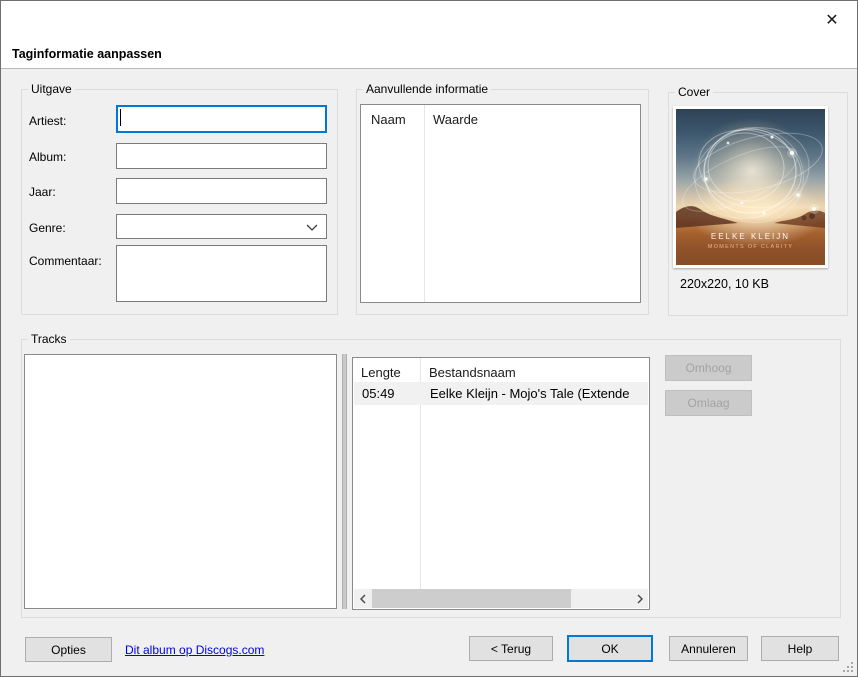 The image size is (858, 677). What do you see at coordinates (455, 119) in the screenshot?
I see `column-header-waarde: Waarde` at bounding box center [455, 119].